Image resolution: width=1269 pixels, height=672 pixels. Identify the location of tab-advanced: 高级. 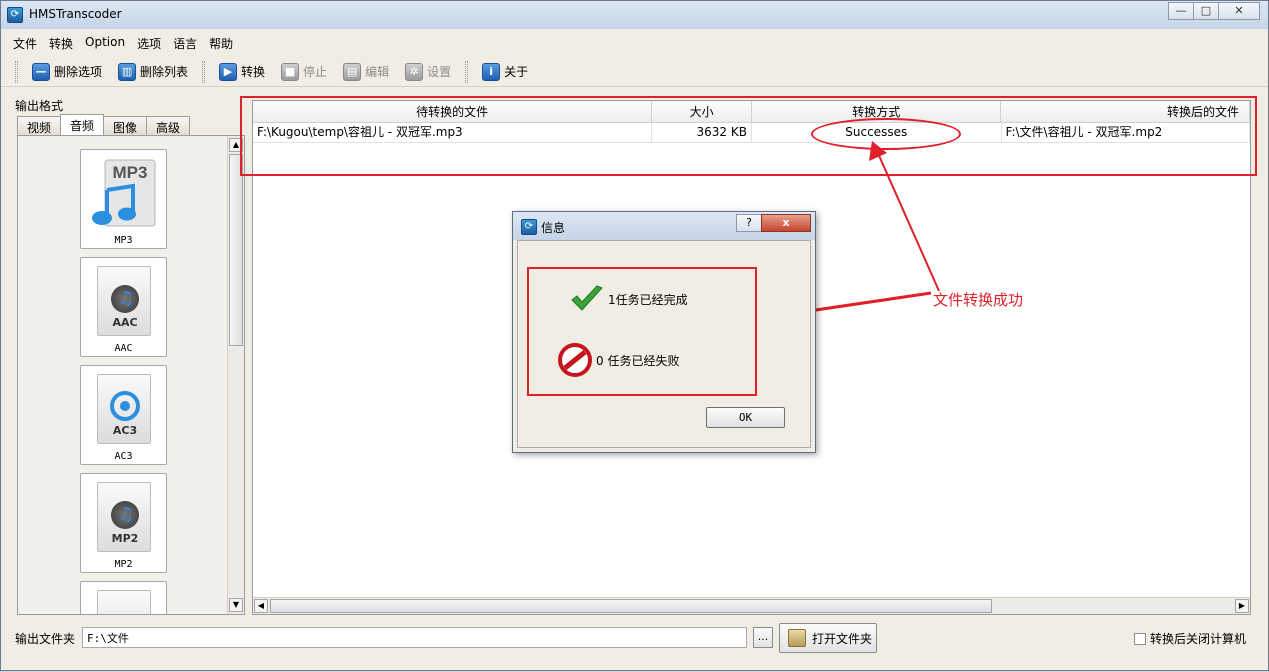
(168, 125).